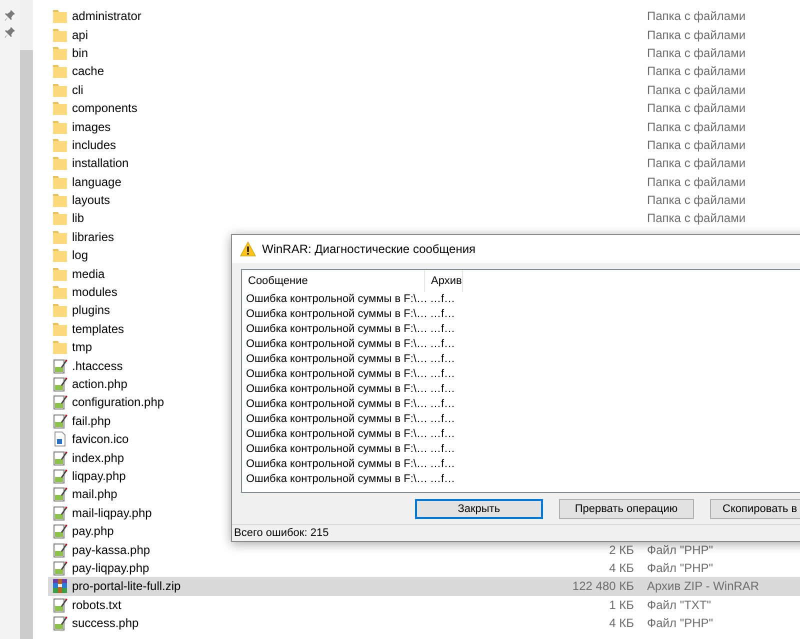 This screenshot has width=800, height=639. What do you see at coordinates (105, 623) in the screenshot?
I see `file-name: success.php` at bounding box center [105, 623].